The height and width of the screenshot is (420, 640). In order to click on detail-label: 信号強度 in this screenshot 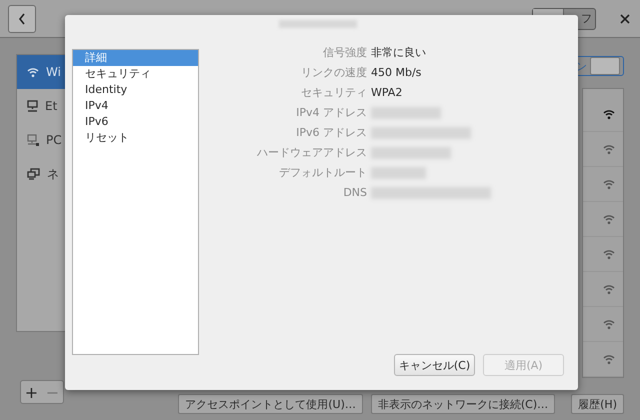, I will do `click(345, 53)`.